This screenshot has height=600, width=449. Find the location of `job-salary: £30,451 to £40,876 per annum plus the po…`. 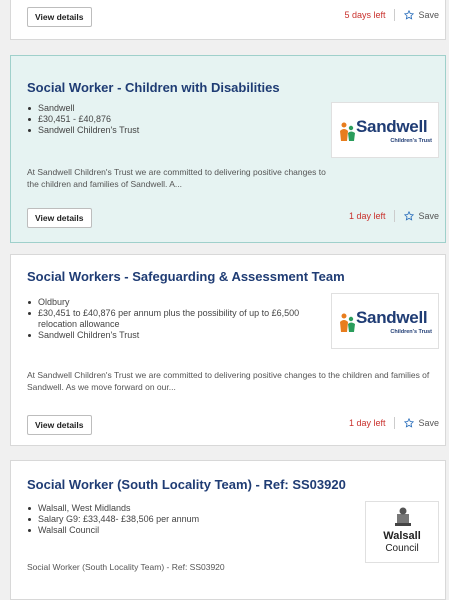

job-salary: £30,451 to £40,876 per annum plus the po… is located at coordinates (177, 319).